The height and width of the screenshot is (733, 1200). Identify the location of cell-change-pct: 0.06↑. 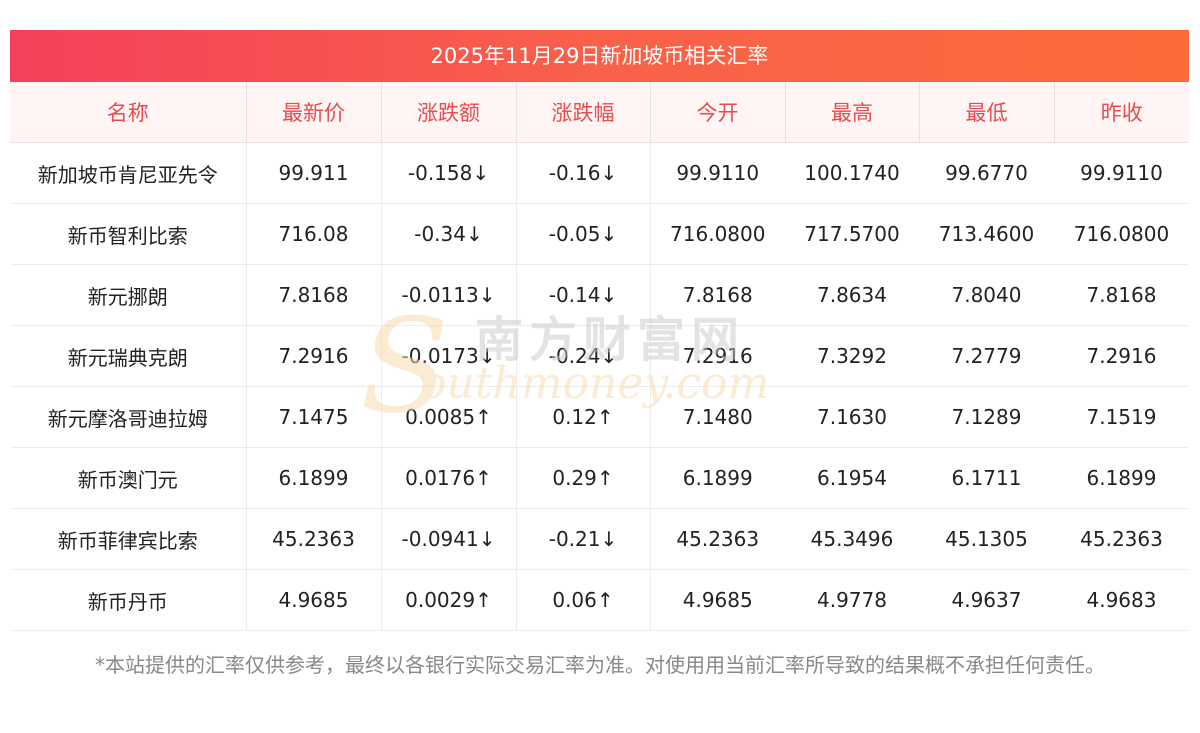
(583, 600).